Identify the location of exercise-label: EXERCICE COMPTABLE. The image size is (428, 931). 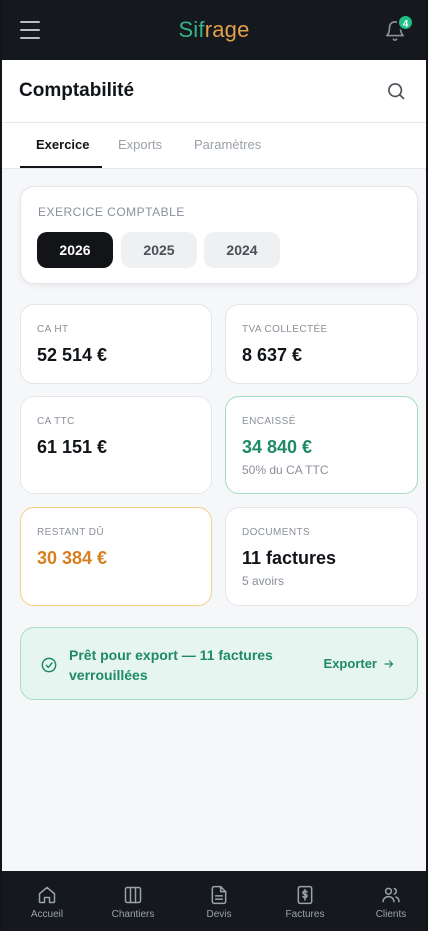
(111, 212).